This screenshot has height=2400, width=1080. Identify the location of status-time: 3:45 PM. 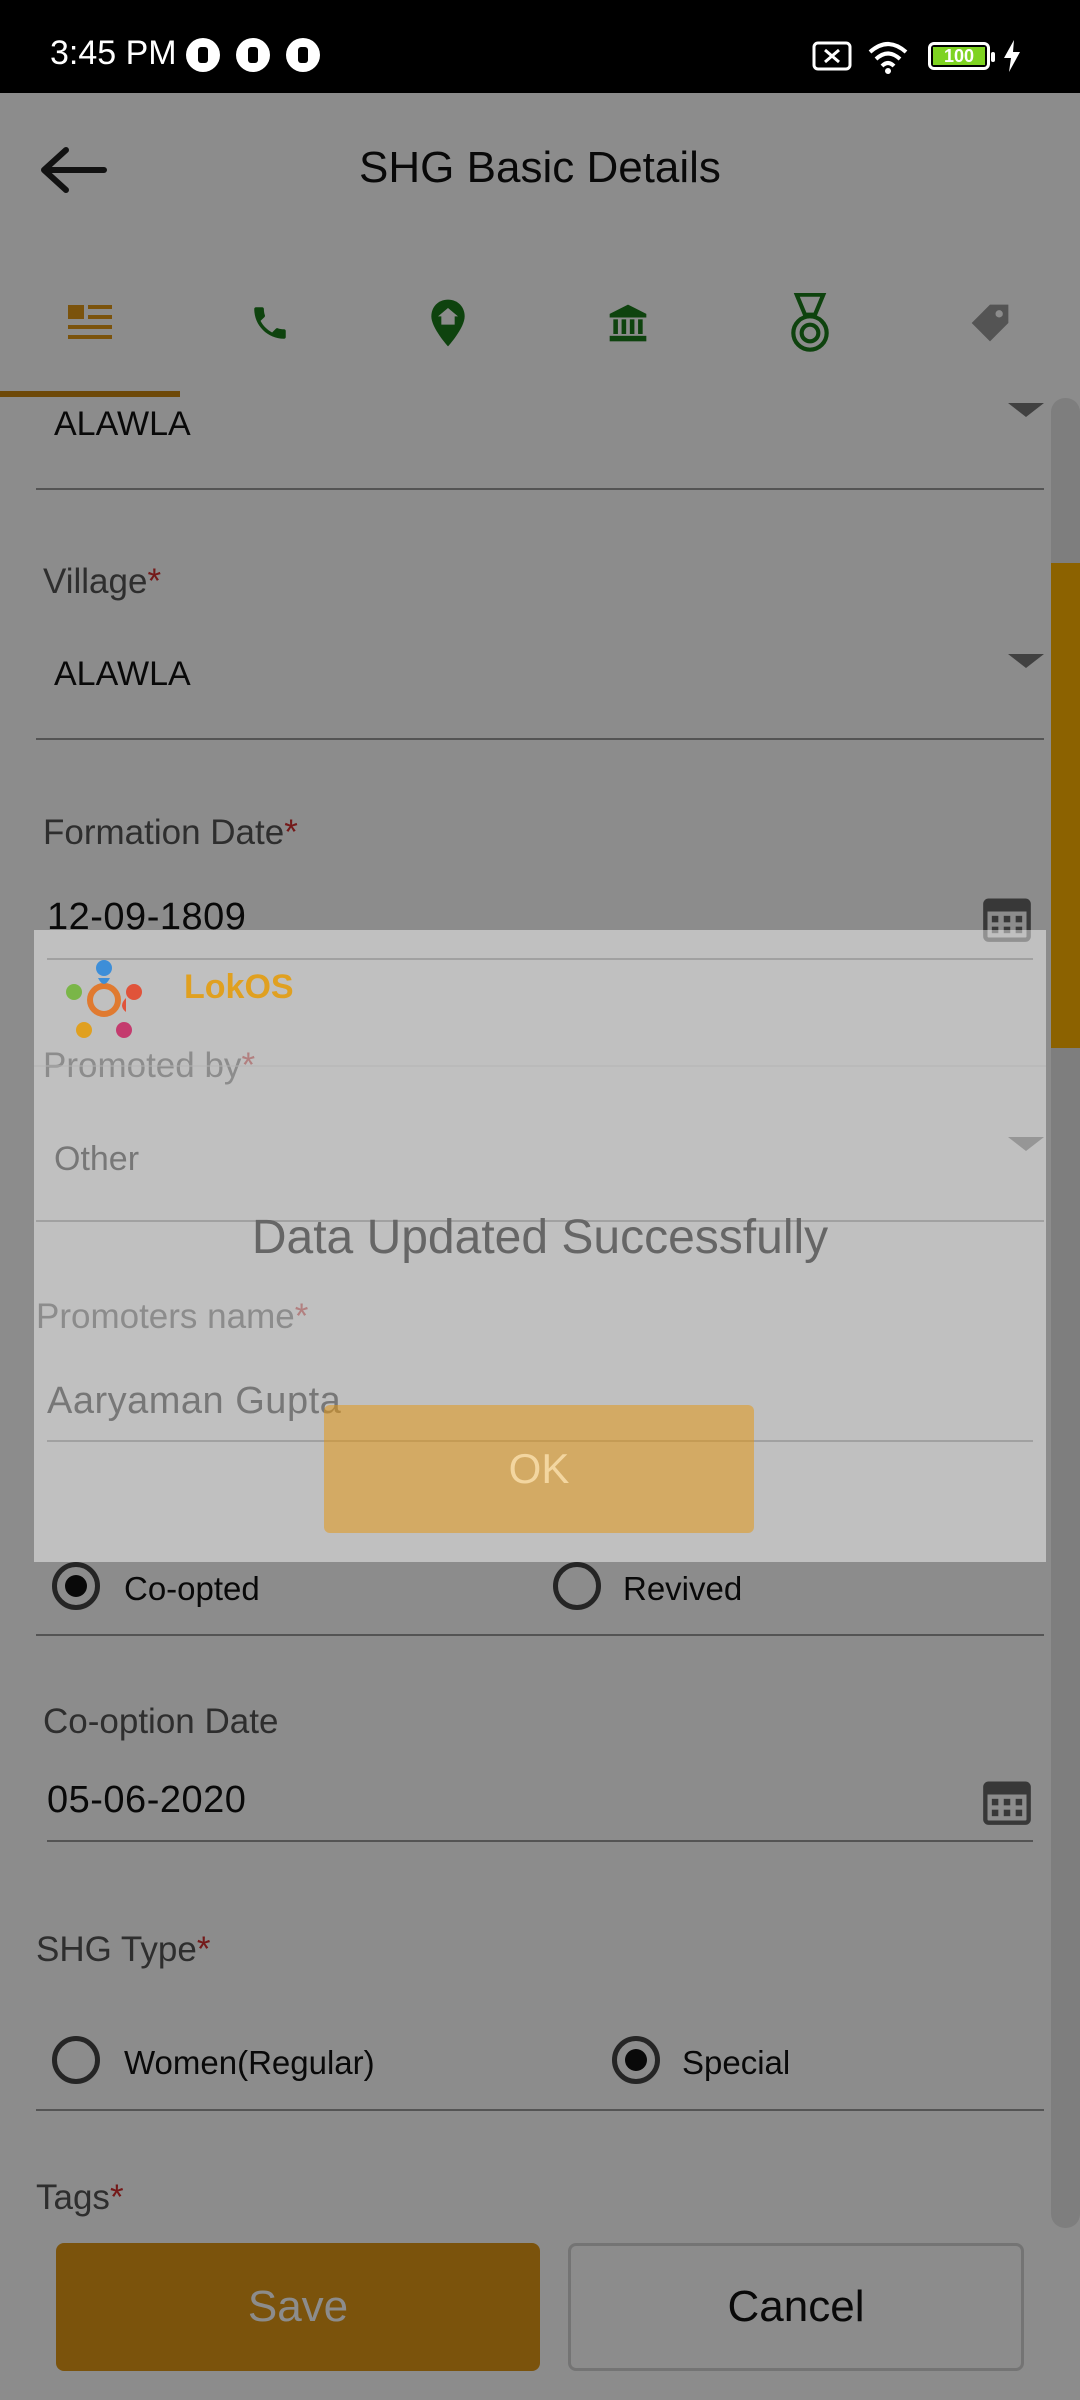
(113, 53).